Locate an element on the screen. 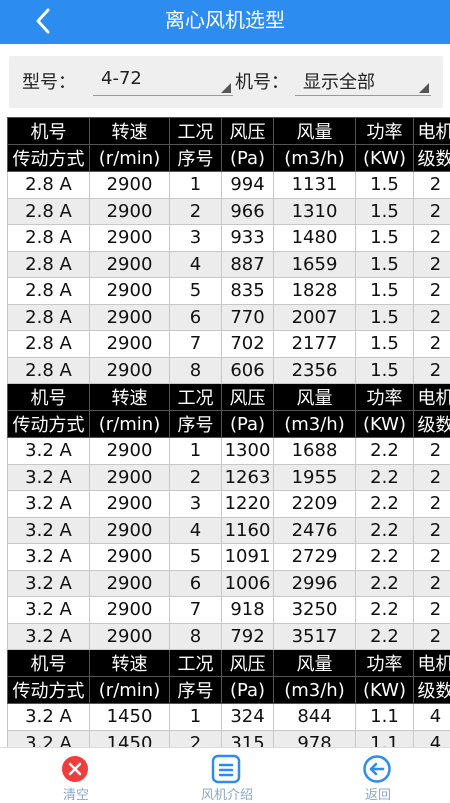 This screenshot has width=450, height=803. cell-condition-no: 4 is located at coordinates (196, 530).